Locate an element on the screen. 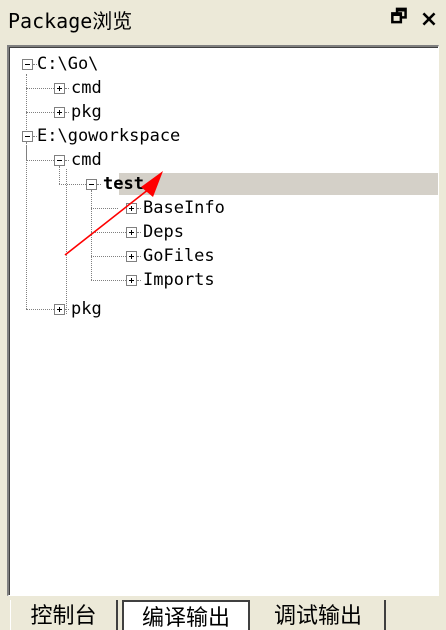 The width and height of the screenshot is (446, 630). tab-debug-output: 调试输出 is located at coordinates (319, 615).